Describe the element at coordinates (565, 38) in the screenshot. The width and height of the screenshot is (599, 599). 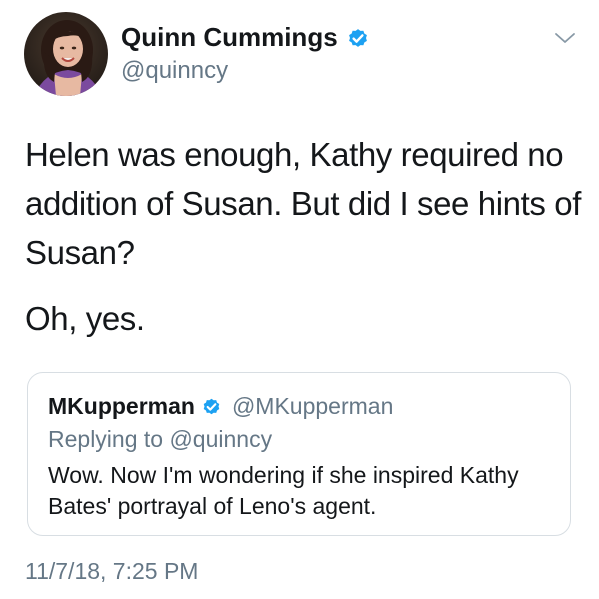
I see `chevron-down-icon` at that location.